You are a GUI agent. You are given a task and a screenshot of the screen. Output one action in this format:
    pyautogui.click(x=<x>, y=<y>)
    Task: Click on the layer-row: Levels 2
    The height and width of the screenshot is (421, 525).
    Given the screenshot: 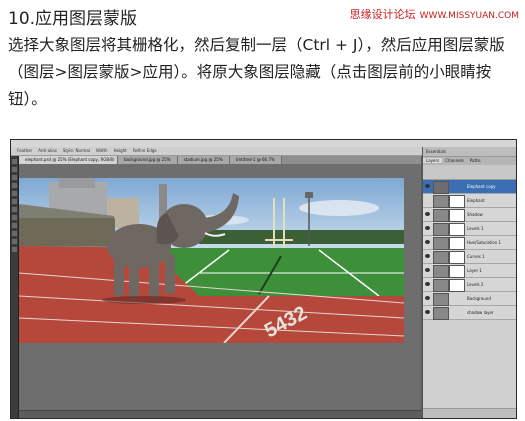 What is the action you would take?
    pyautogui.click(x=469, y=285)
    